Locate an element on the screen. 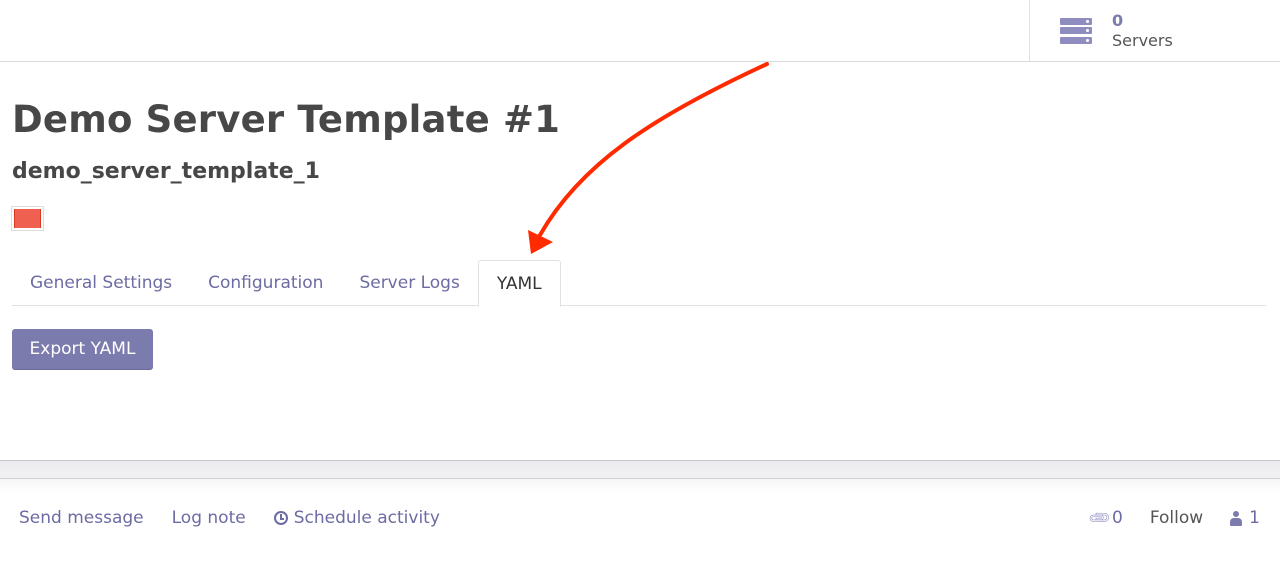  paperclip-icon: 📎︎ is located at coordinates (1099, 518).